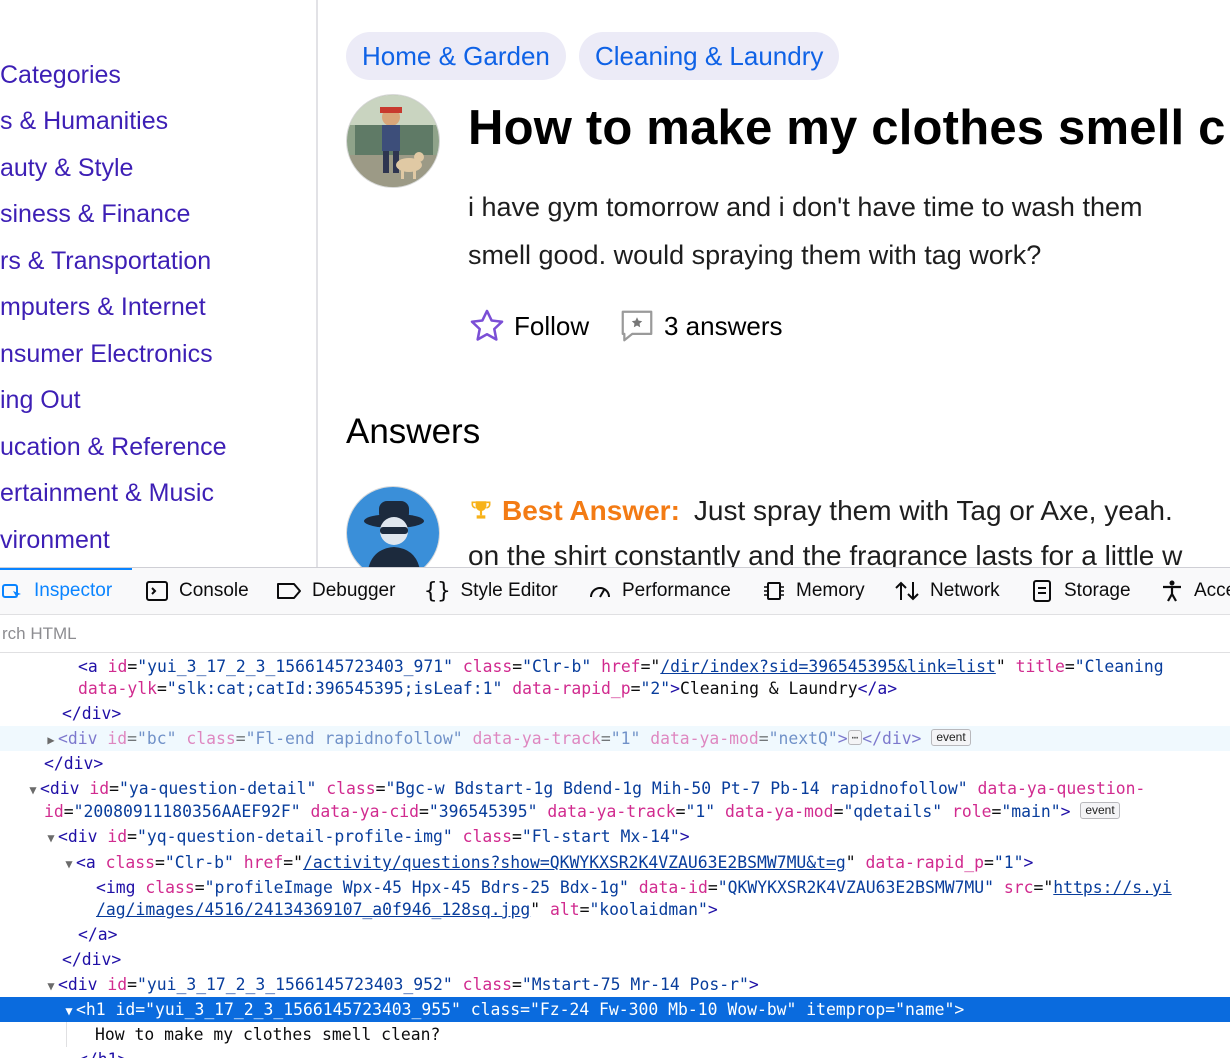 This screenshot has width=1230, height=1058. I want to click on accessibility-icon, so click(1172, 591).